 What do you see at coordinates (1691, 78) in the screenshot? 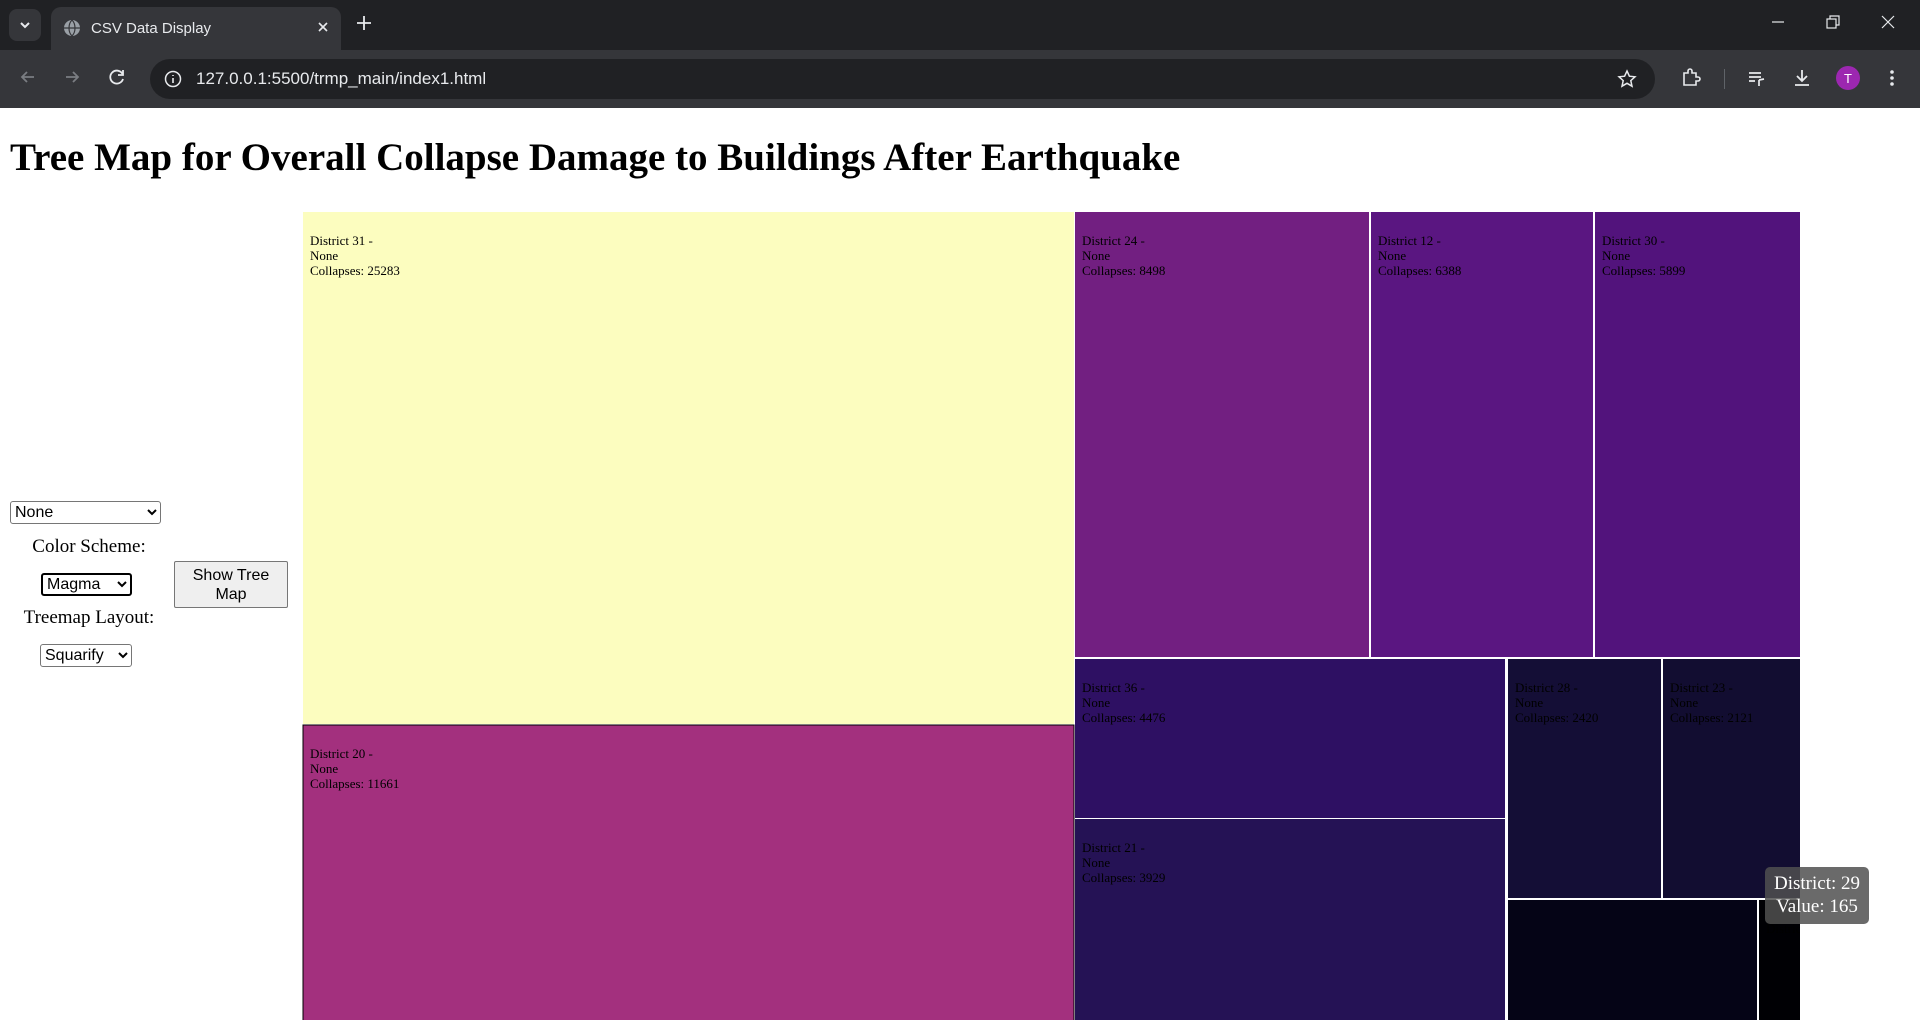
I see `extensions-puzzle-icon` at bounding box center [1691, 78].